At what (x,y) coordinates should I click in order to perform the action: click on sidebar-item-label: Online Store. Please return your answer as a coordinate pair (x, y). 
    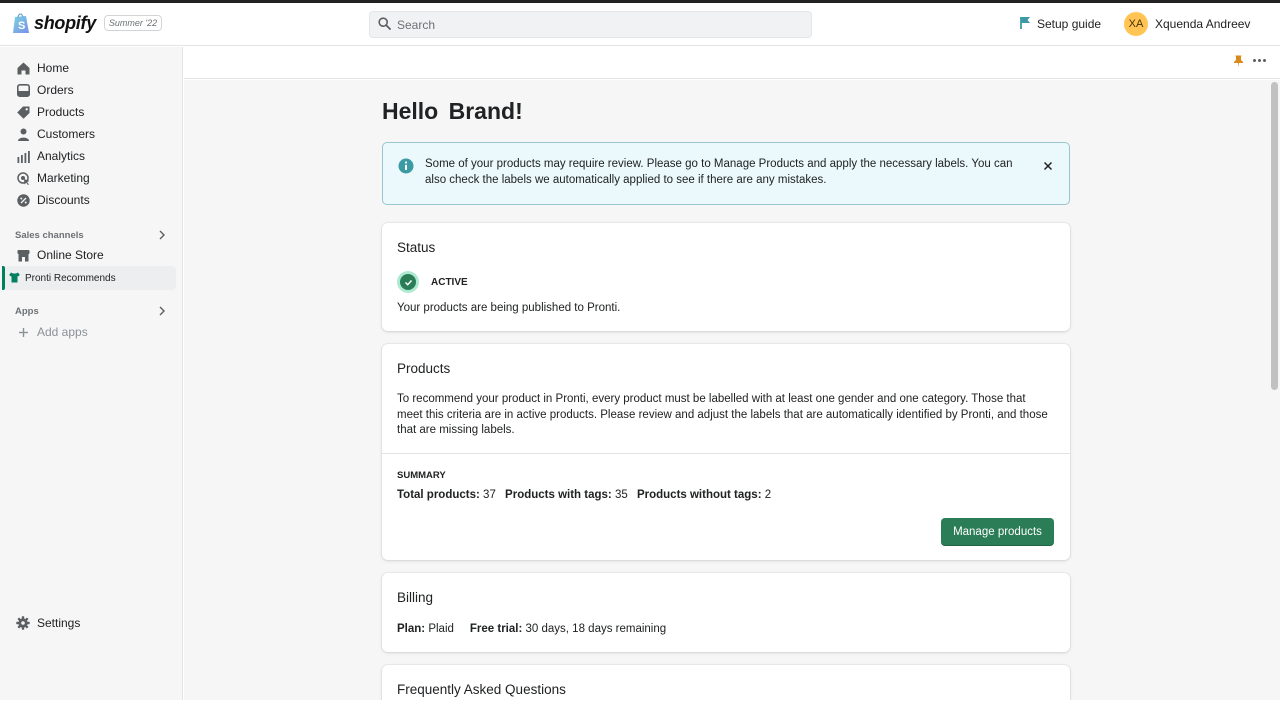
    Looking at the image, I should click on (70, 255).